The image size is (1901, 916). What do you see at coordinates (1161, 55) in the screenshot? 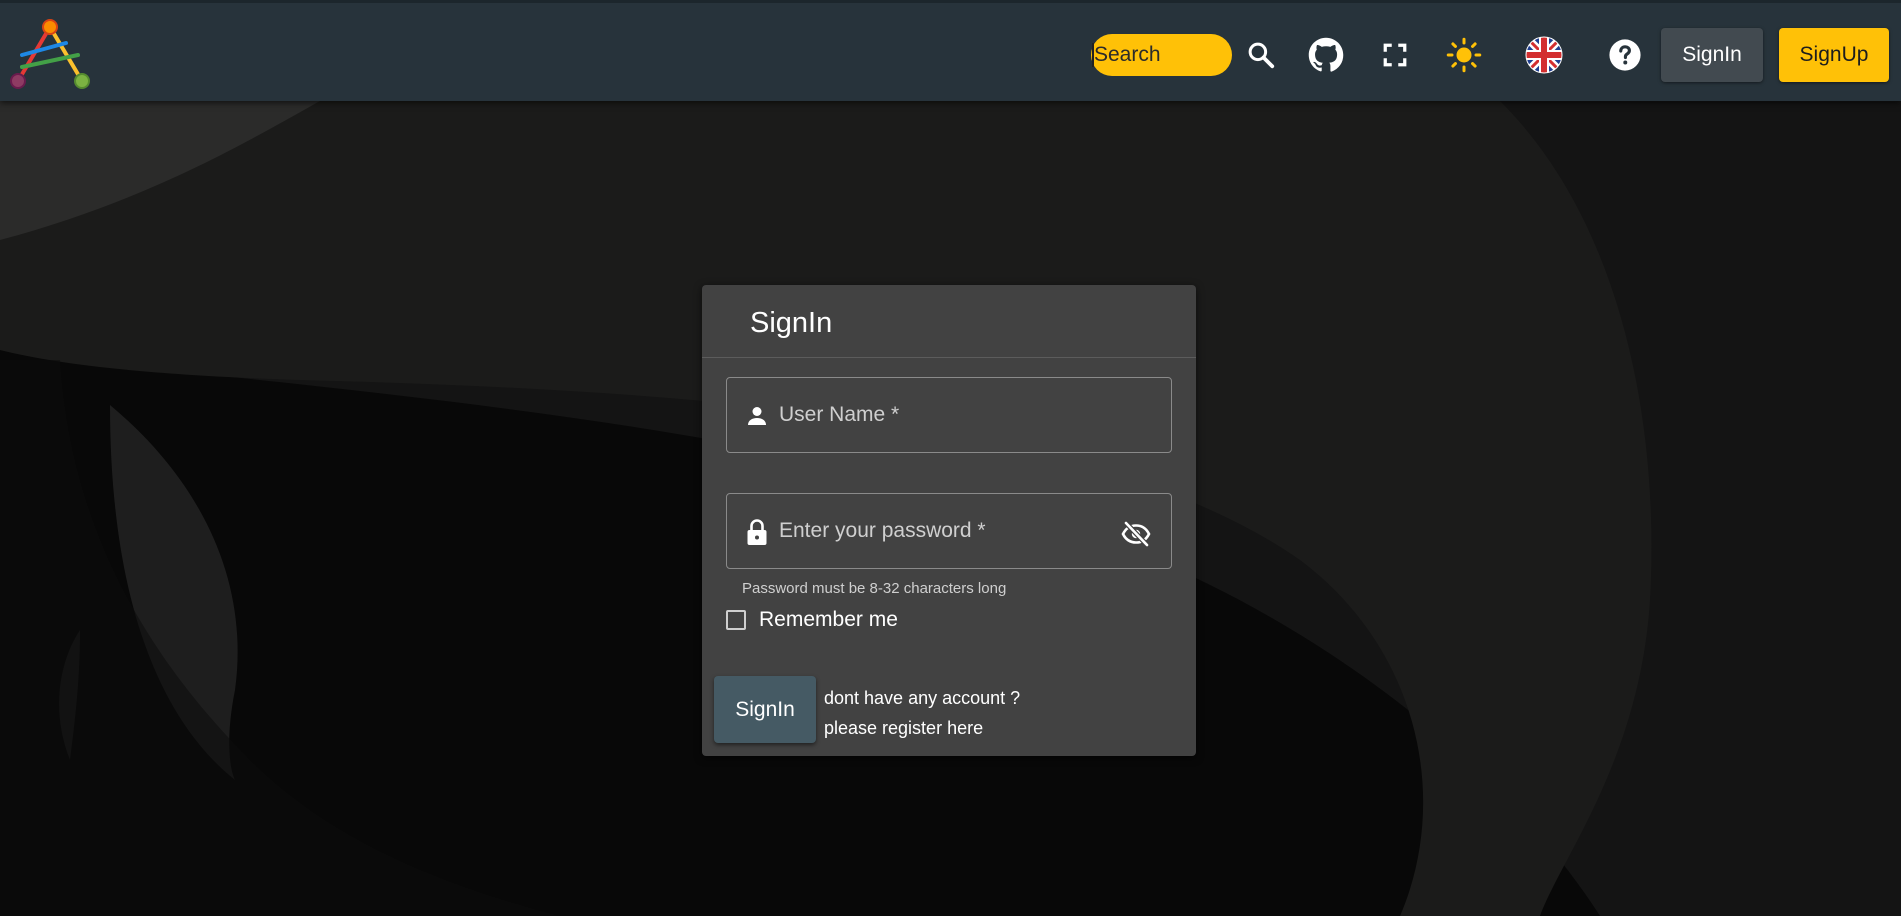
I see `search-input` at bounding box center [1161, 55].